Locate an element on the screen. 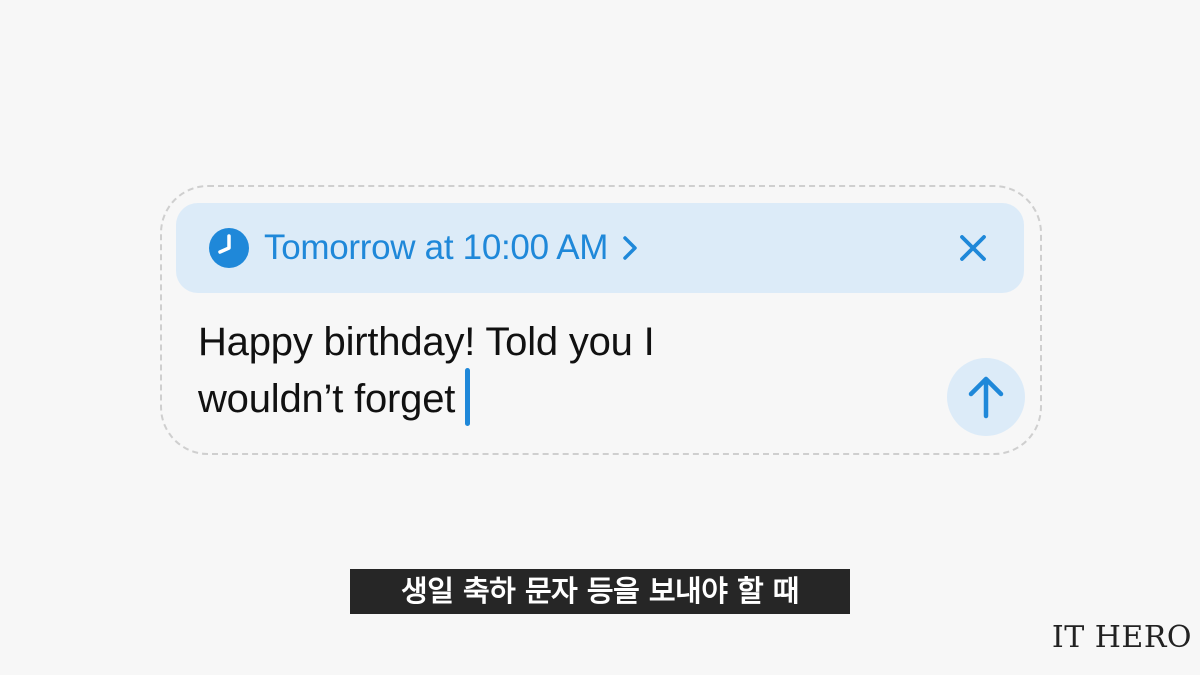  scheduled-send-bar: Tomorrow at 10:00 AM is located at coordinates (600, 248).